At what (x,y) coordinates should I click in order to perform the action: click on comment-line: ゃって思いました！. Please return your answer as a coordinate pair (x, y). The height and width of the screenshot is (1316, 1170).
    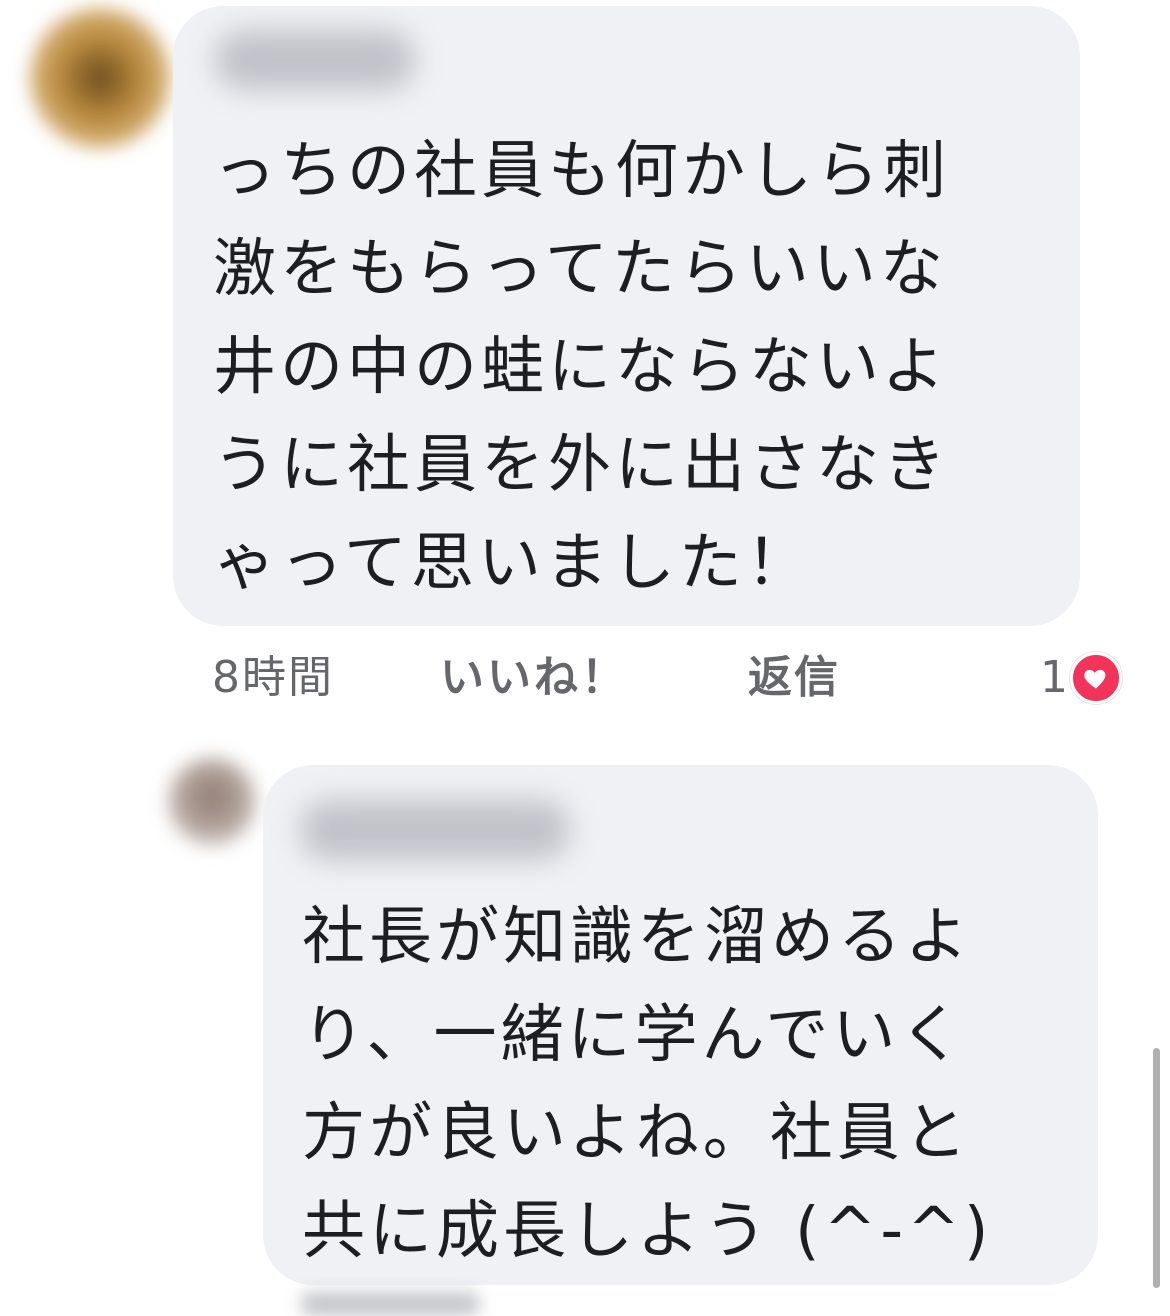
    Looking at the image, I should click on (513, 562).